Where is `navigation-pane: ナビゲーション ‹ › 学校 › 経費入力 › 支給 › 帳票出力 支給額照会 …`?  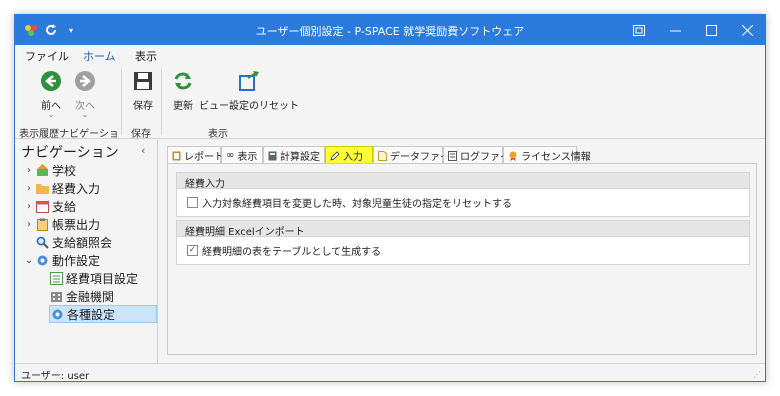
navigation-pane: ナビゲーション ‹ › 学校 › 経費入力 › 支給 › 帳票出力 支給額照会 … is located at coordinates (86, 251).